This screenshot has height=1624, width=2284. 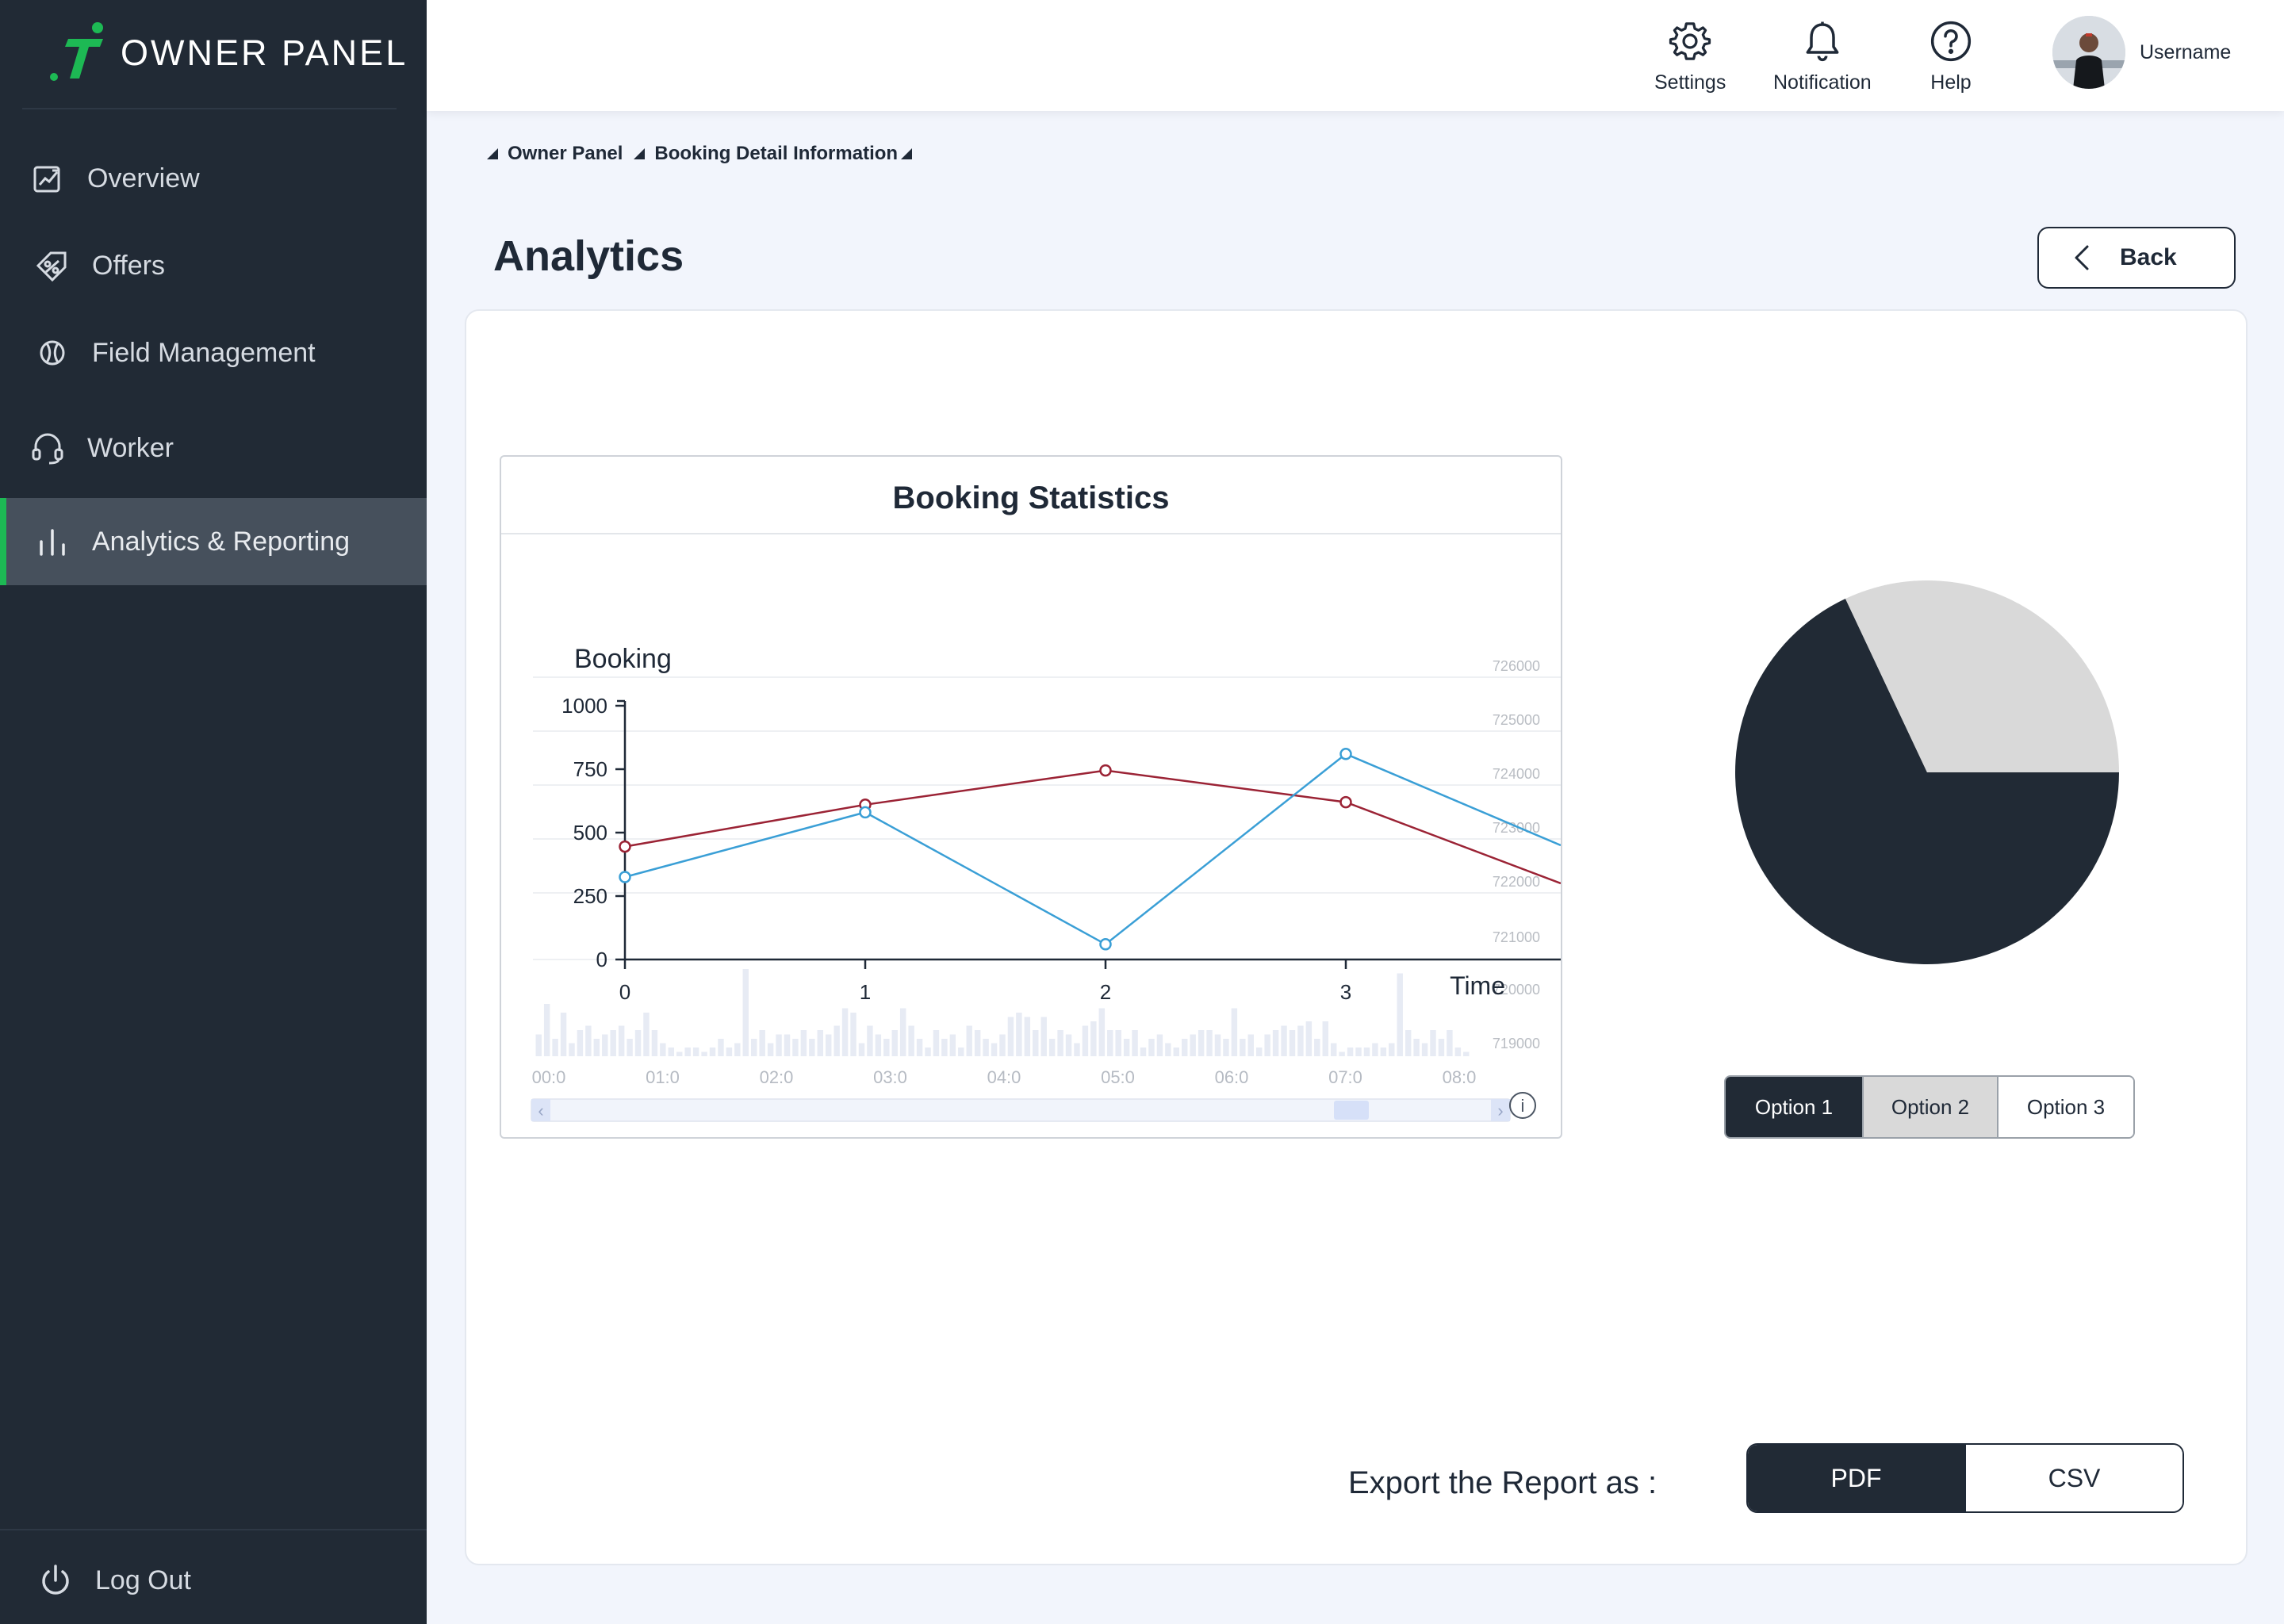 What do you see at coordinates (1931, 1107) in the screenshot?
I see `option-2-button: Option 2` at bounding box center [1931, 1107].